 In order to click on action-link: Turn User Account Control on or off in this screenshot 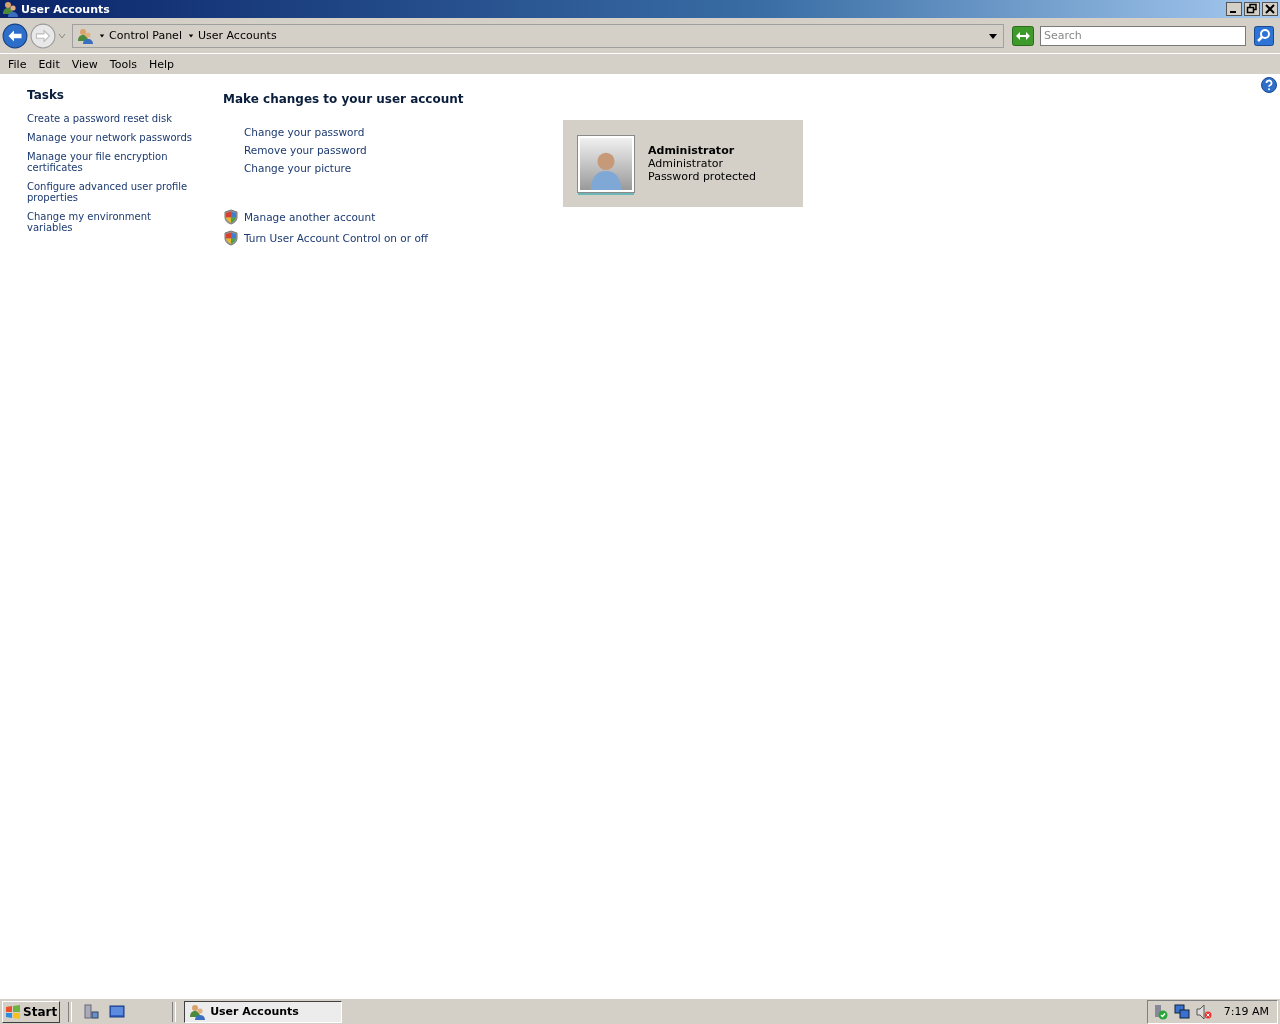, I will do `click(336, 238)`.